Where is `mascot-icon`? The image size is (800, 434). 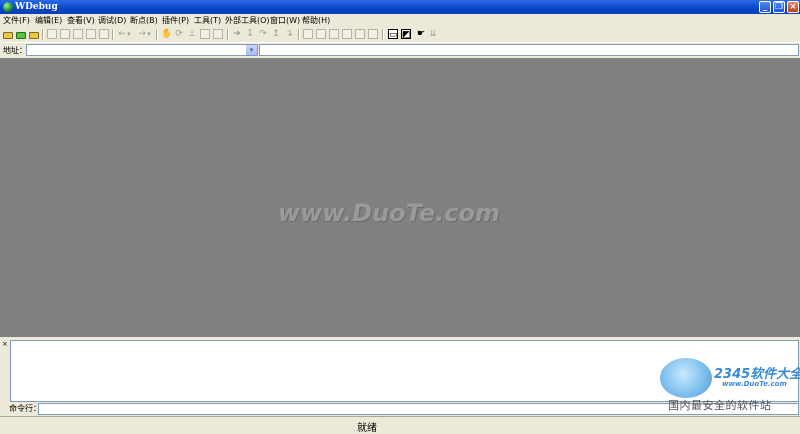
mascot-icon is located at coordinates (686, 378).